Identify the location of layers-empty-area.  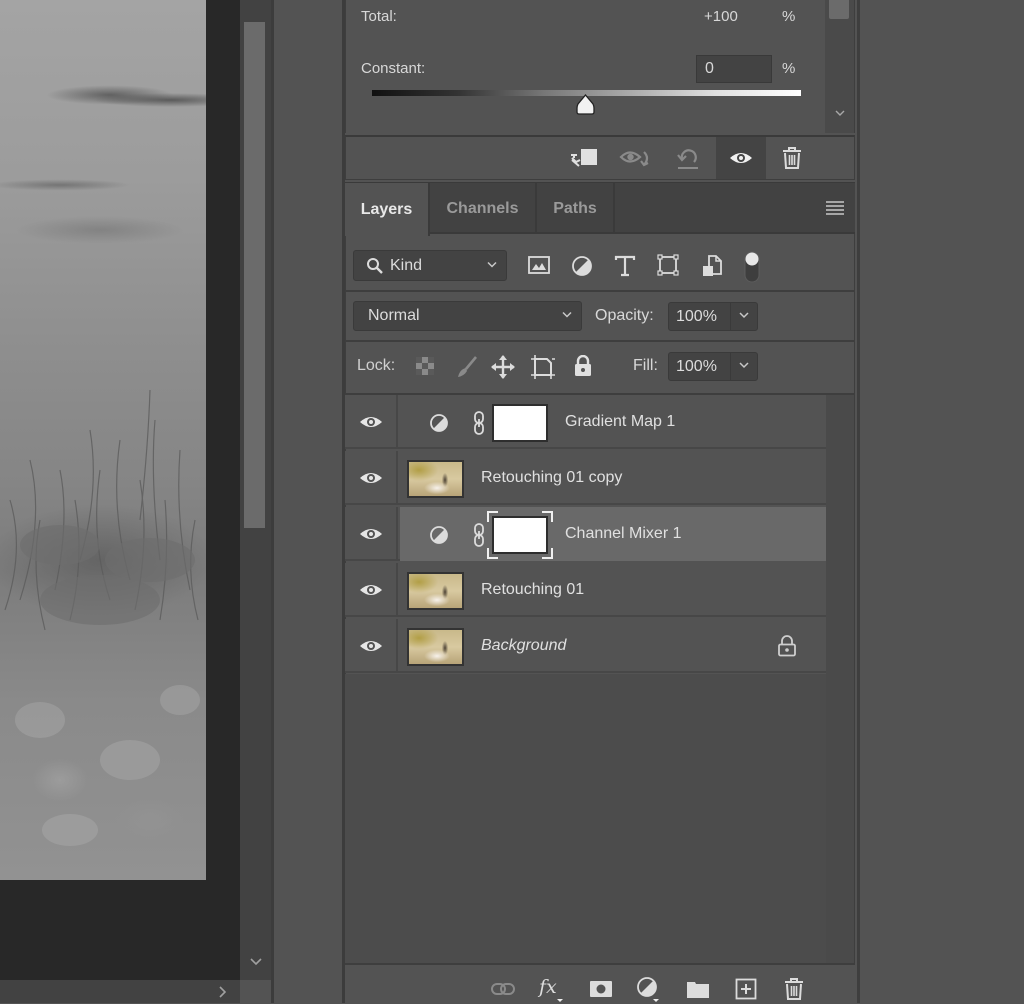
(585, 818).